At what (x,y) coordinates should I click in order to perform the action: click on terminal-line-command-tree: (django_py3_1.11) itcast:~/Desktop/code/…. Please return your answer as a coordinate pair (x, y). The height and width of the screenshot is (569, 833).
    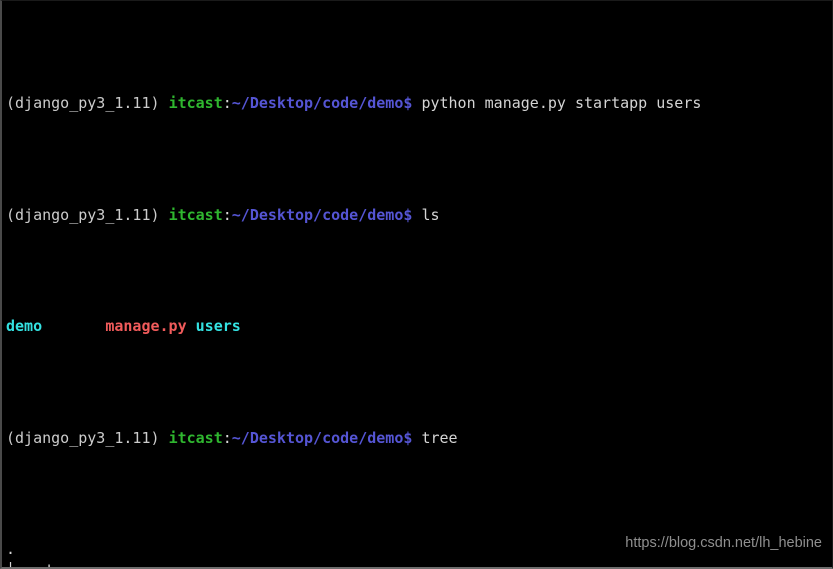
    Looking at the image, I should click on (419, 438).